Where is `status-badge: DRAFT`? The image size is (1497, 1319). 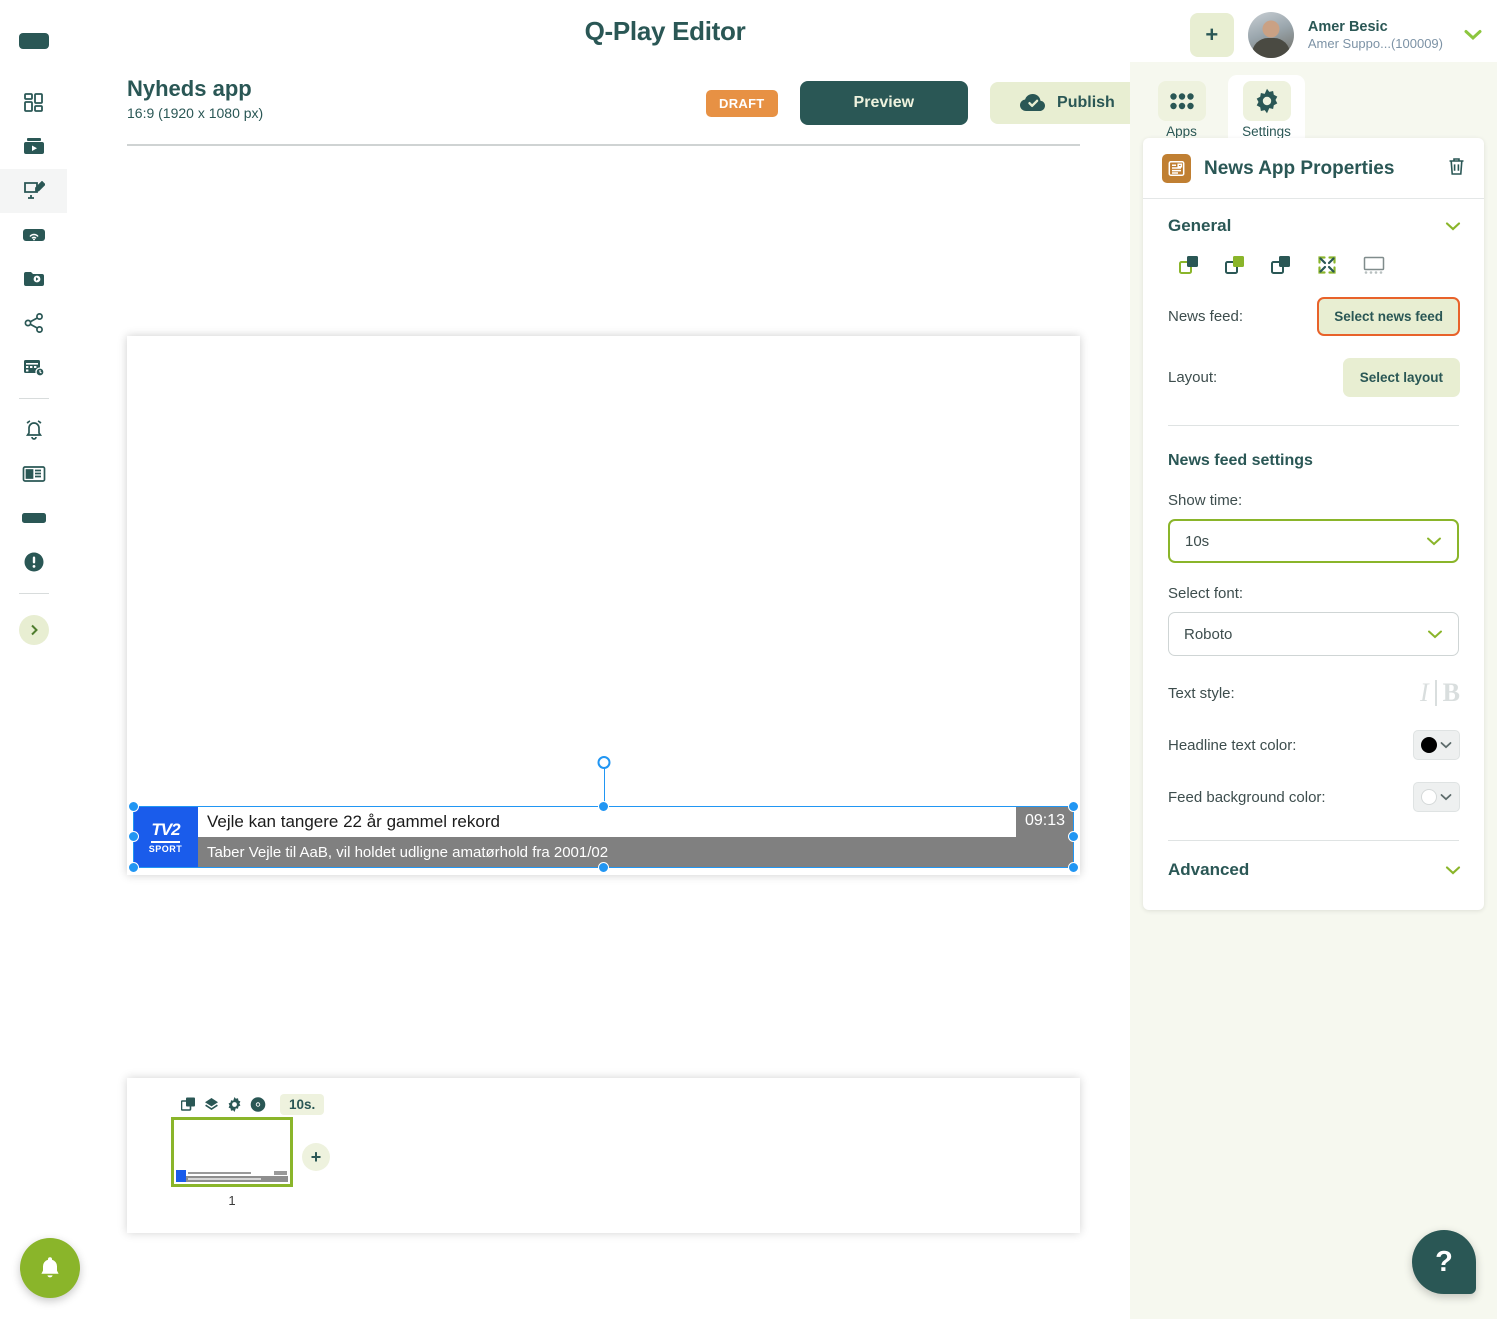 status-badge: DRAFT is located at coordinates (742, 103).